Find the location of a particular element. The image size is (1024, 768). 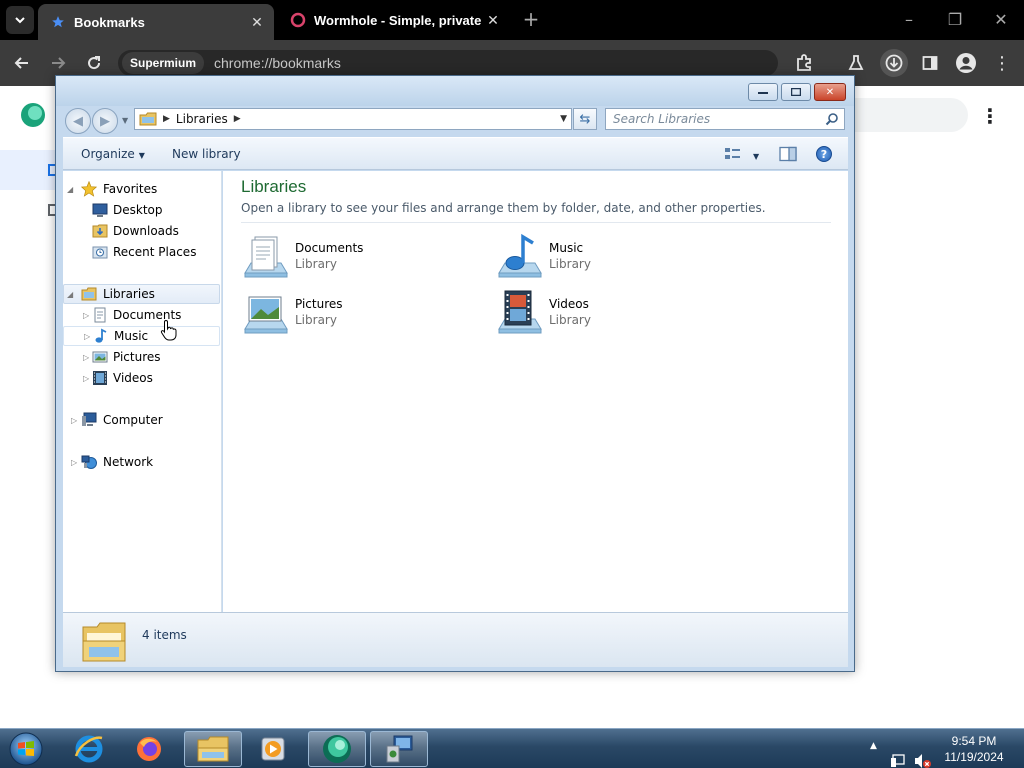

new-library-button: New library is located at coordinates (206, 154).